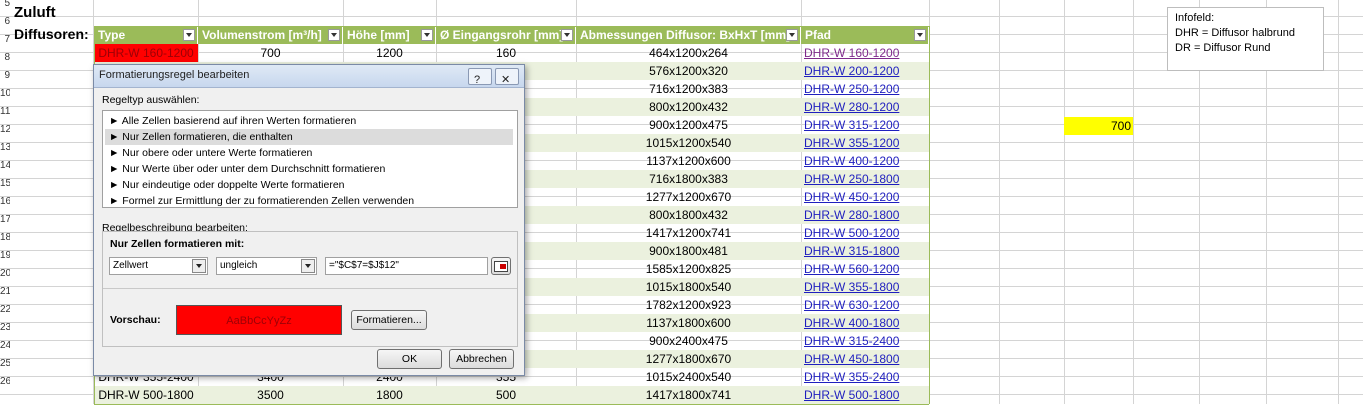 The image size is (1363, 405). What do you see at coordinates (865, 359) in the screenshot?
I see `path-link: DHR-W 450-1800` at bounding box center [865, 359].